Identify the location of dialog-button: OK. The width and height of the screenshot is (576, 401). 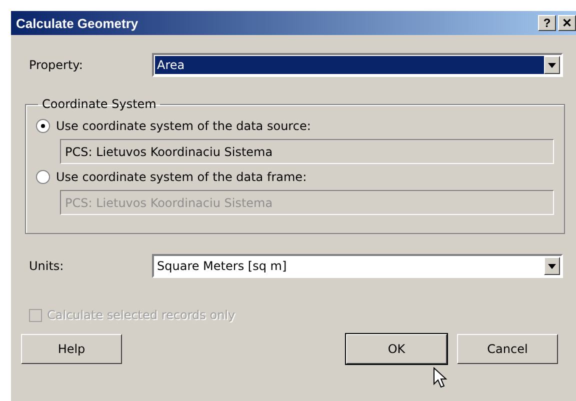
(396, 349).